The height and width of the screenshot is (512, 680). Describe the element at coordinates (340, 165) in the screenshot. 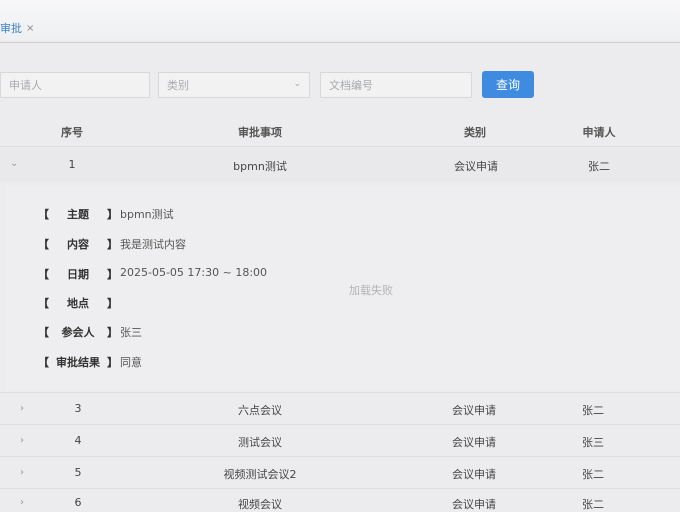

I see `table-row-expanded: ⌄ 1 bpmn测试 会议申请 张二` at that location.